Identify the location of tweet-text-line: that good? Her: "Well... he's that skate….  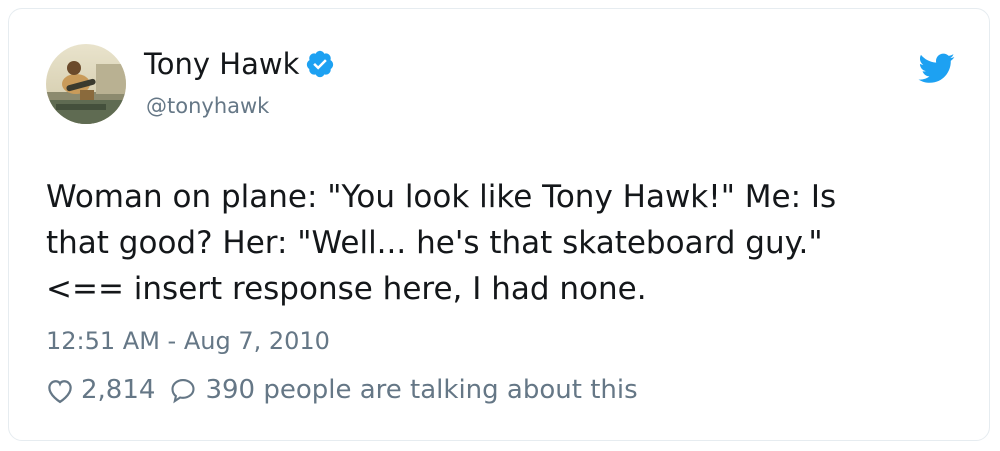
(434, 243).